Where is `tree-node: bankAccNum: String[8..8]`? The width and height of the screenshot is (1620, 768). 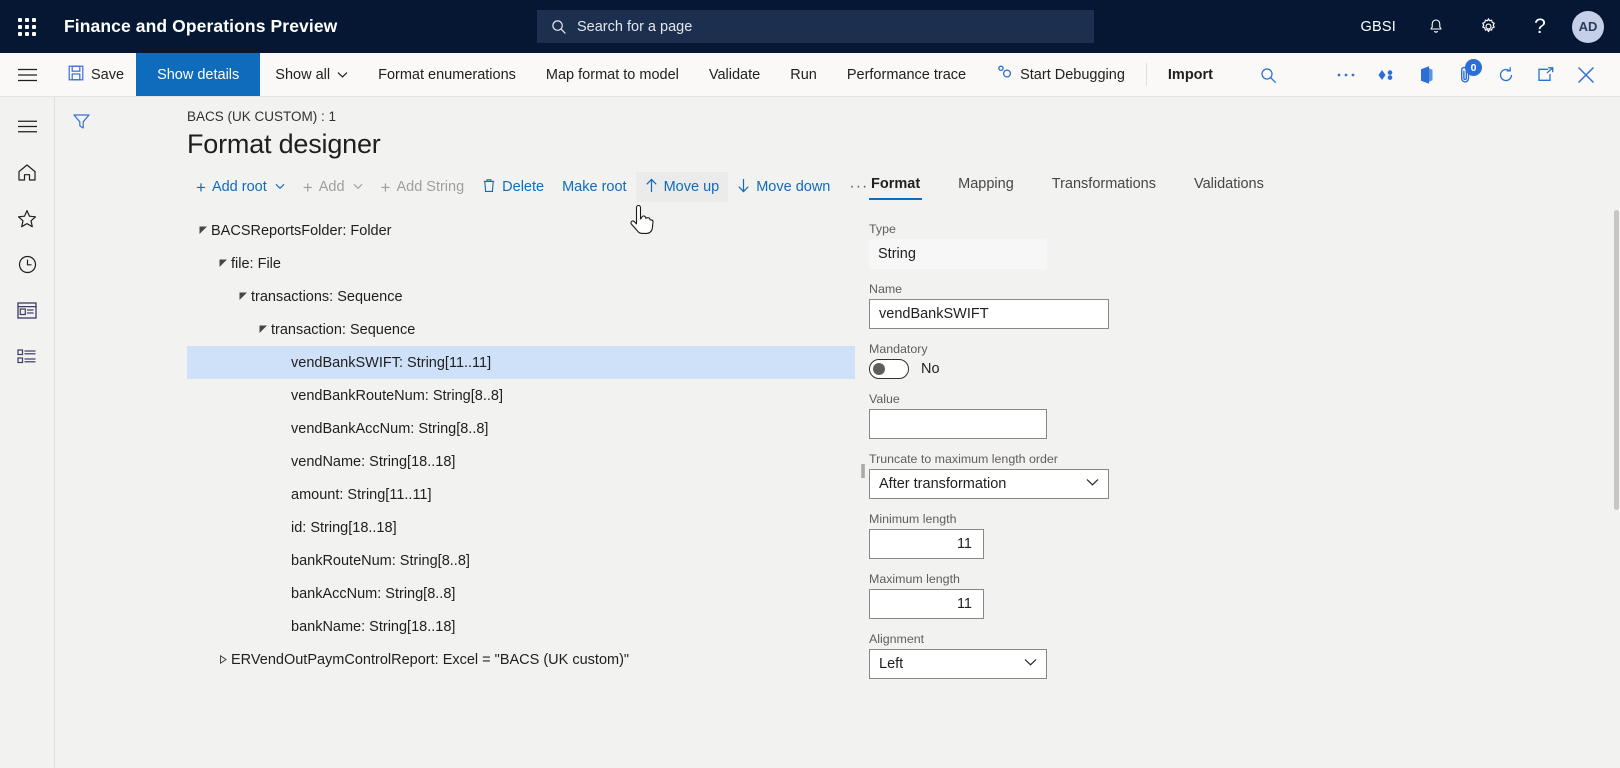 tree-node: bankAccNum: String[8..8] is located at coordinates (521, 593).